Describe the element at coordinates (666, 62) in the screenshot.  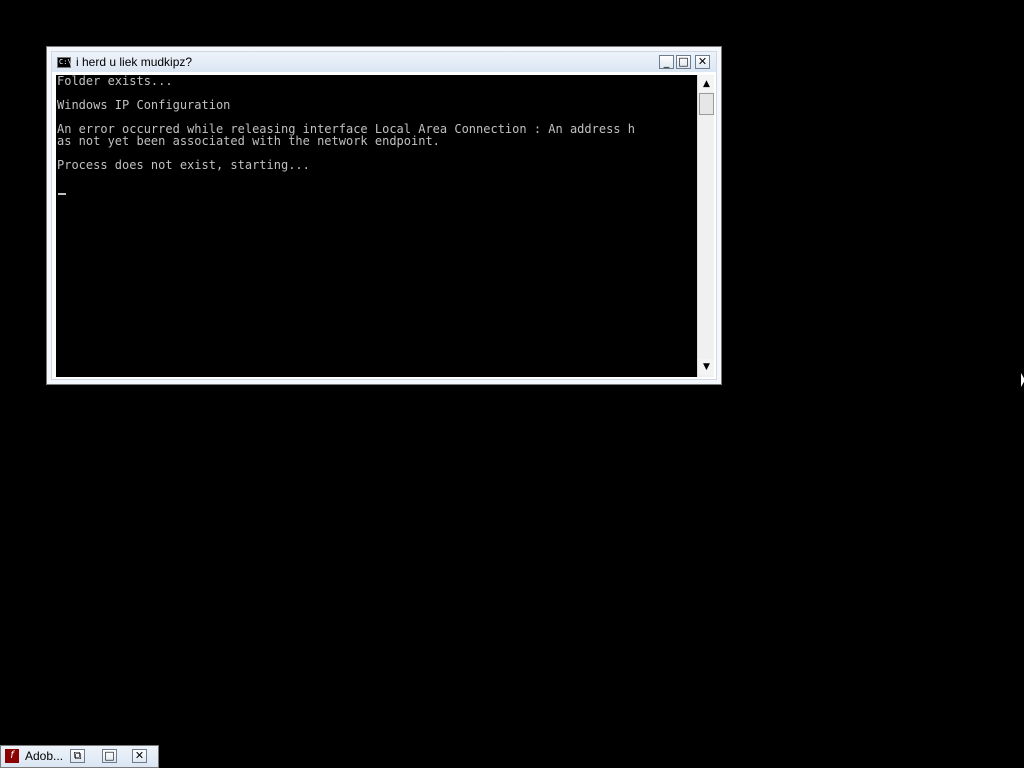
I see `minimize-button: _` at that location.